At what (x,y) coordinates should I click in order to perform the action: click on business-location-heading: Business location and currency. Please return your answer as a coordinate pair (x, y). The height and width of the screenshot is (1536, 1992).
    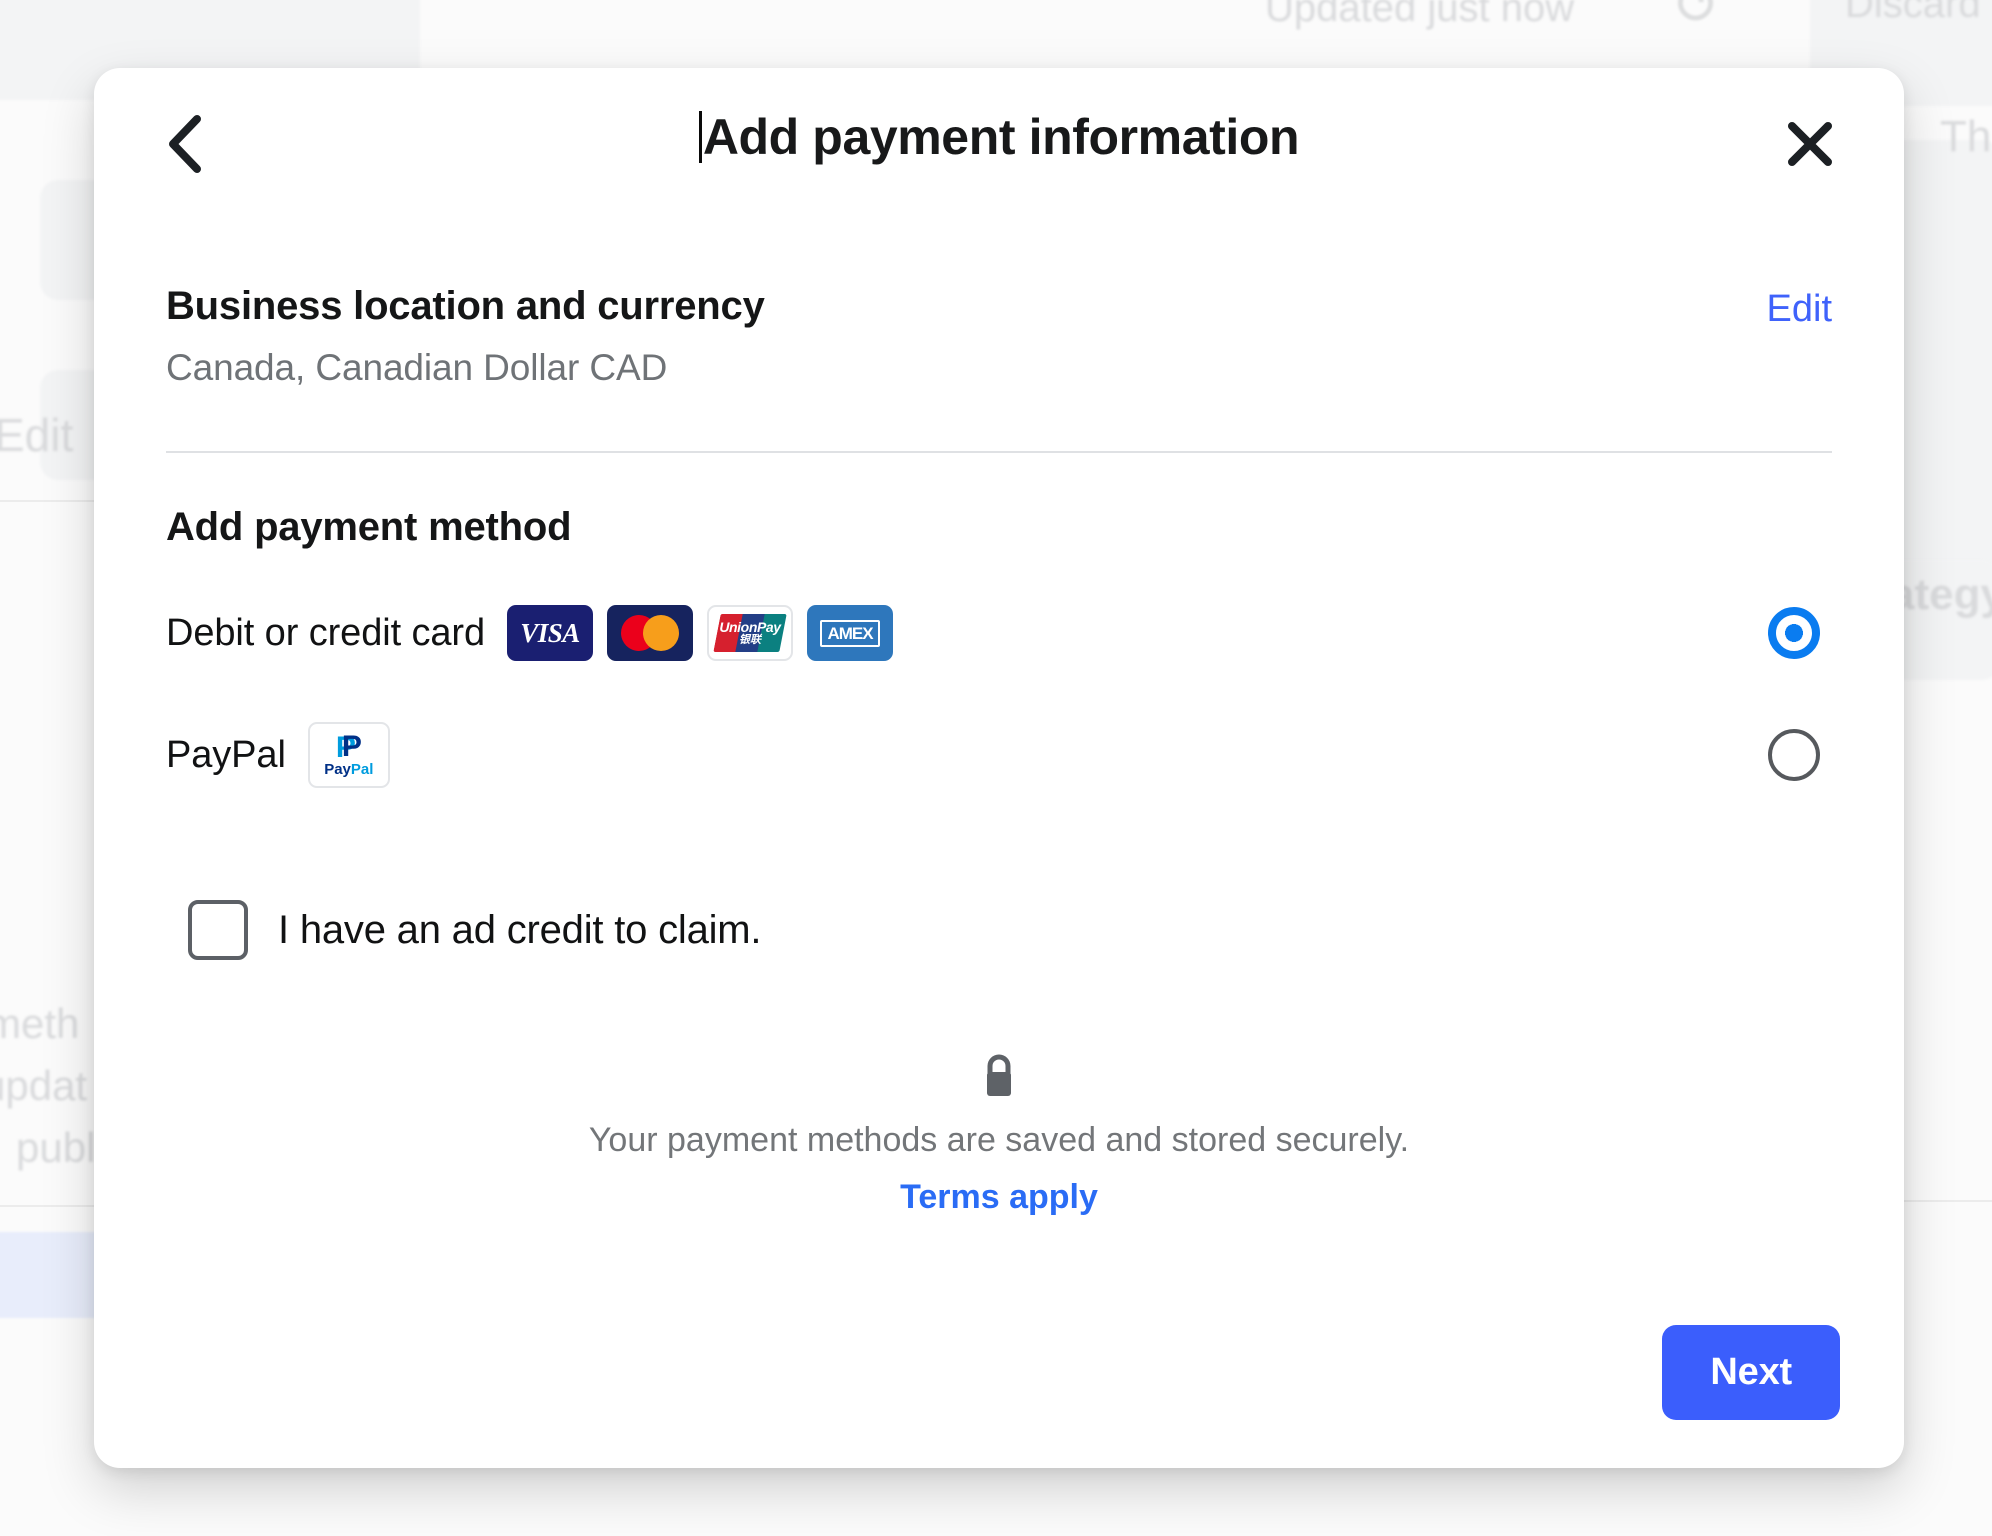
    Looking at the image, I should click on (465, 306).